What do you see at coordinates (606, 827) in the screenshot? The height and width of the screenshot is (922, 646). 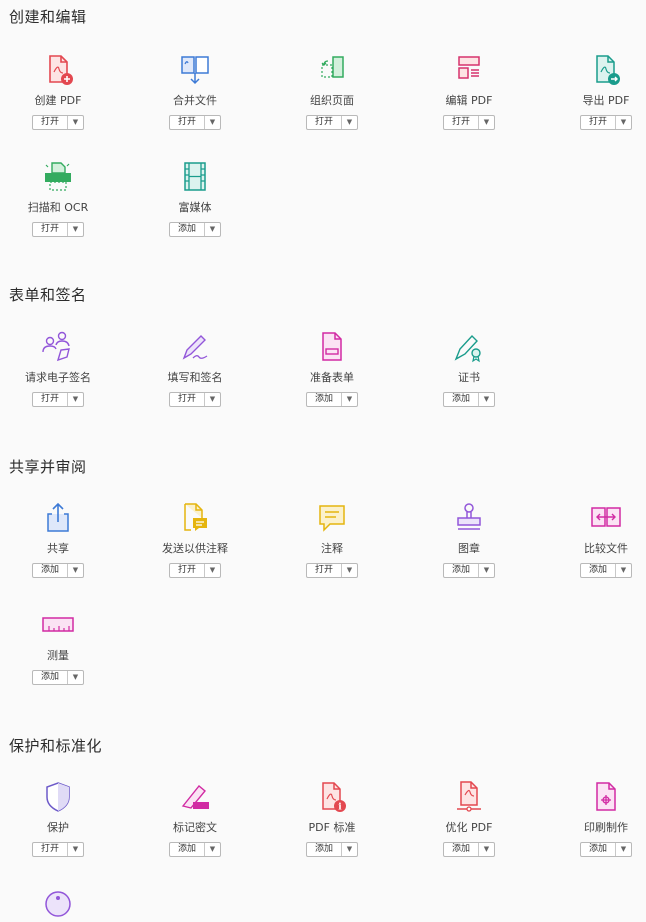 I see `tool-label: 印刷制作` at bounding box center [606, 827].